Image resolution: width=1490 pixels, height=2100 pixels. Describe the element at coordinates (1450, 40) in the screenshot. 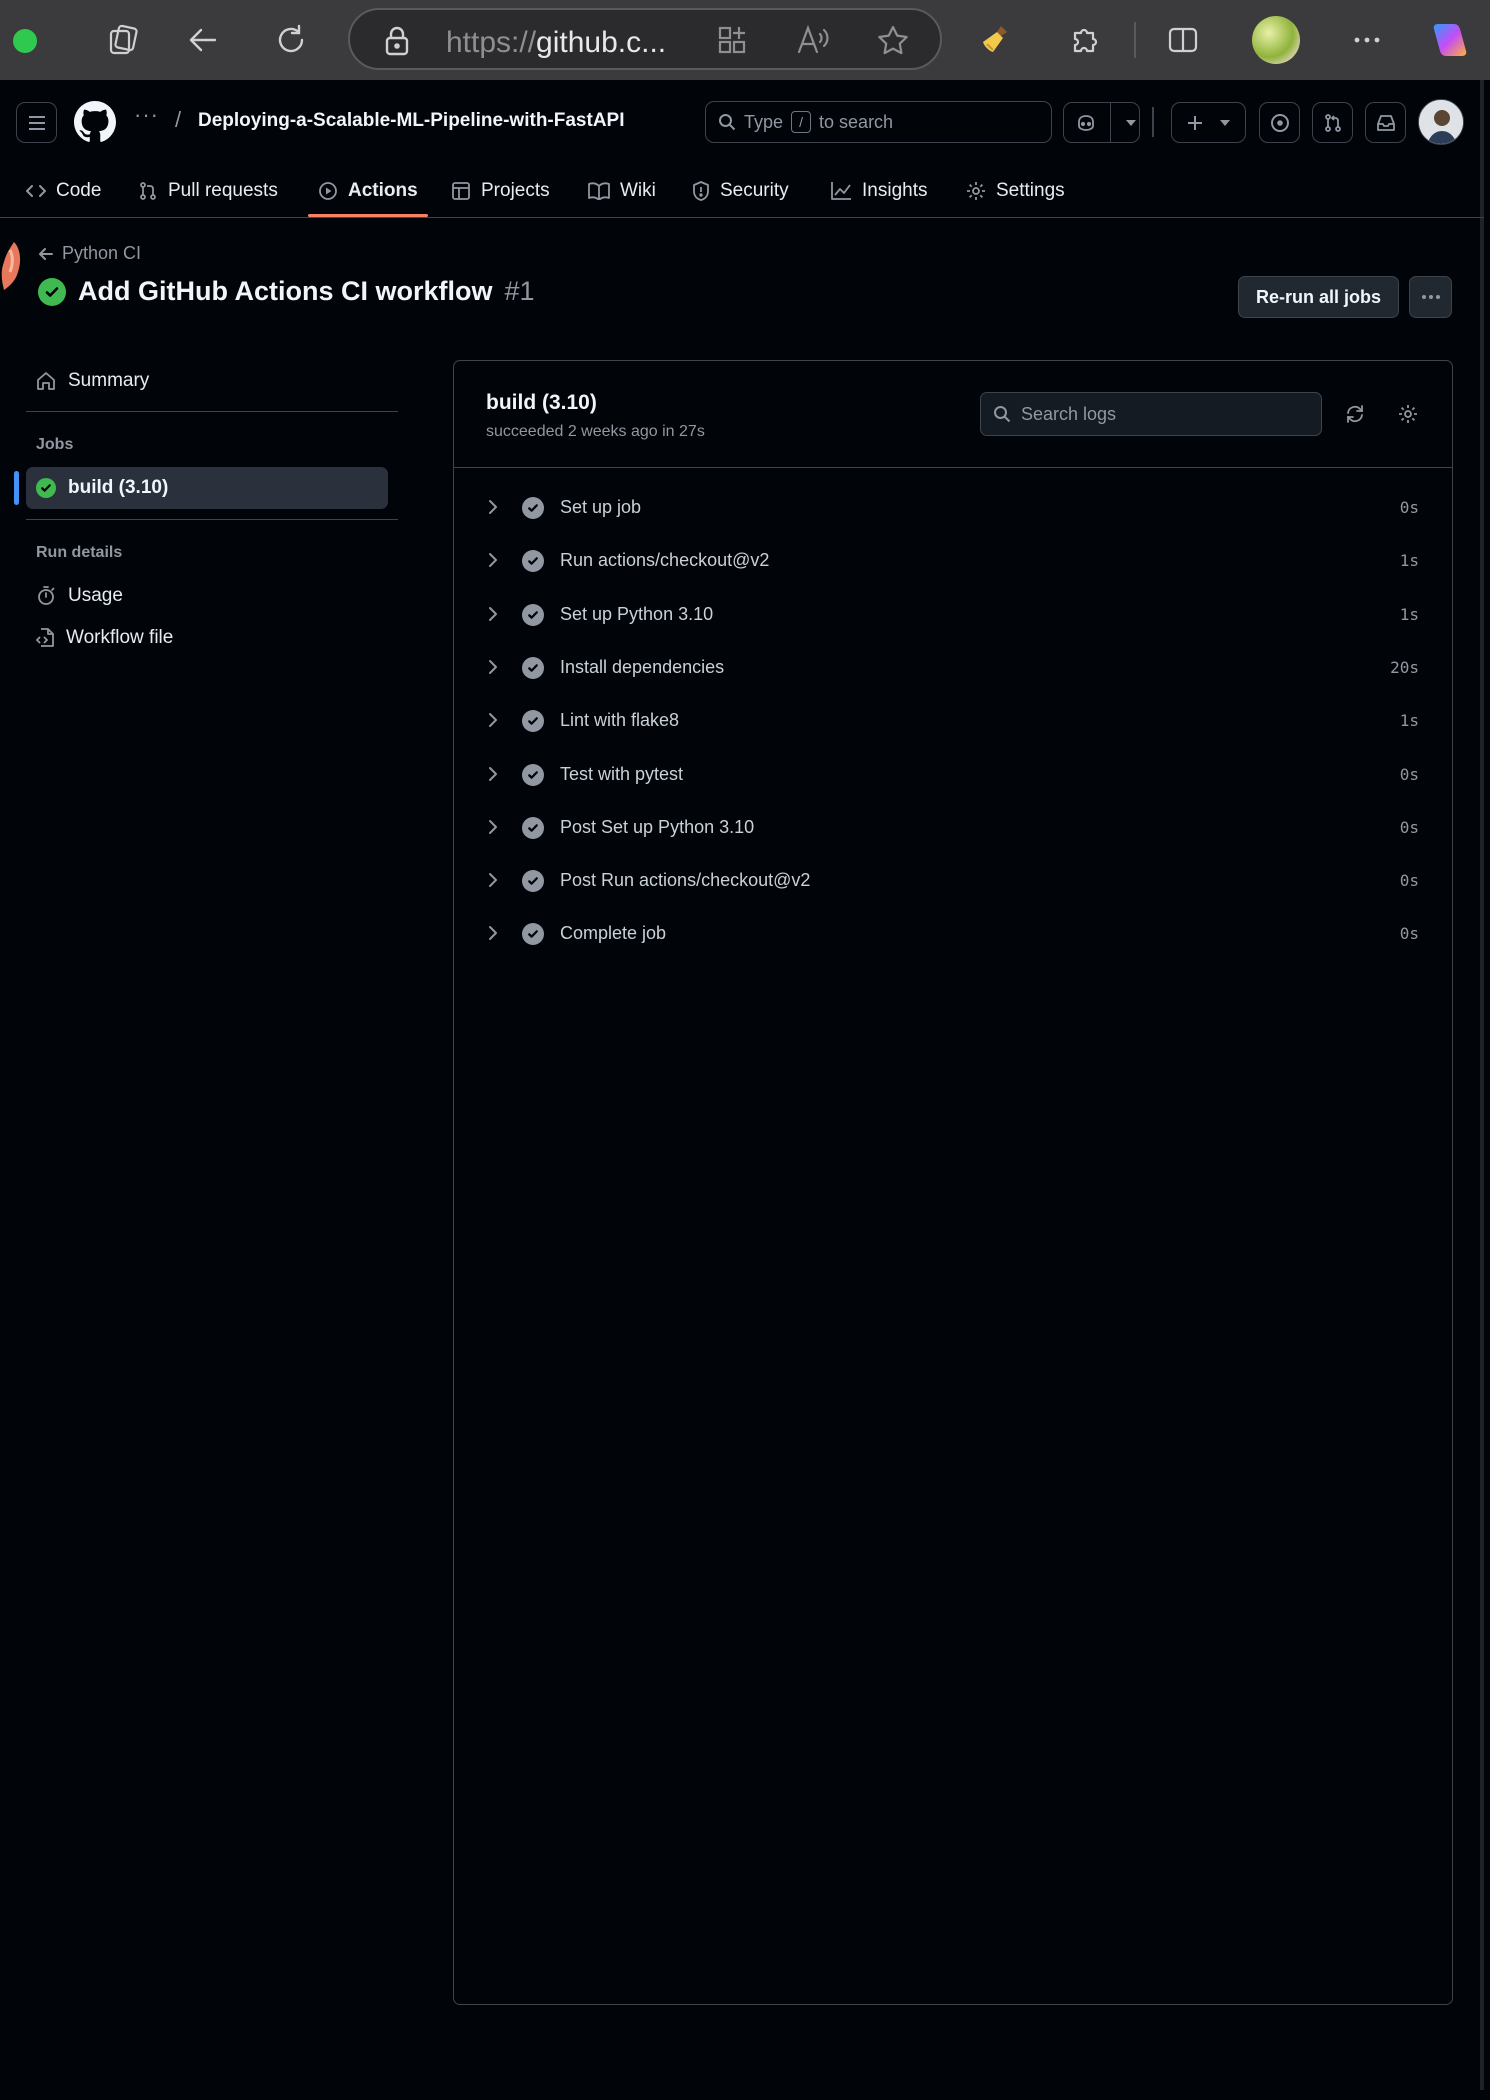

I see `copilot-icon` at that location.